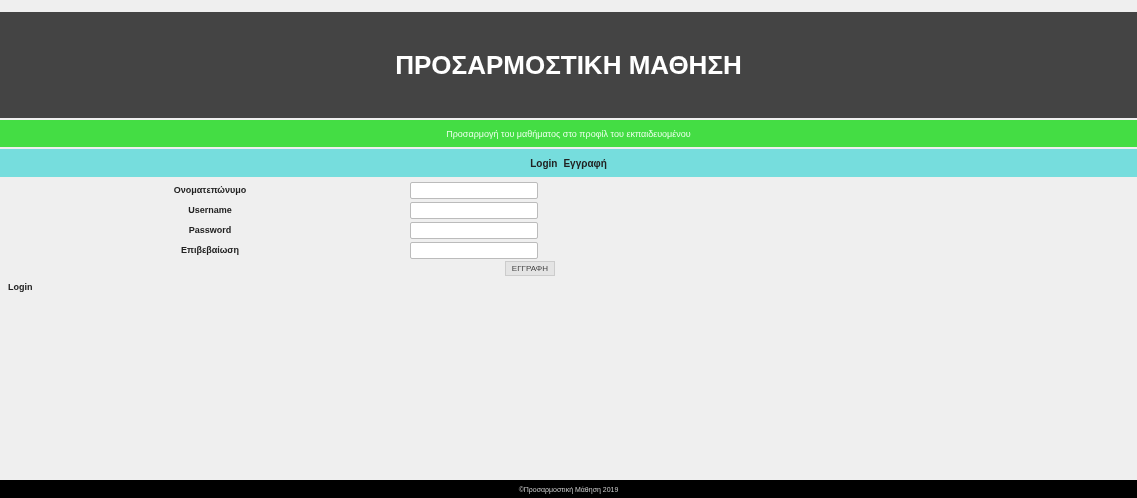  What do you see at coordinates (529, 268) in the screenshot?
I see `register-button: ΕΓΓΡΑΦΗ` at bounding box center [529, 268].